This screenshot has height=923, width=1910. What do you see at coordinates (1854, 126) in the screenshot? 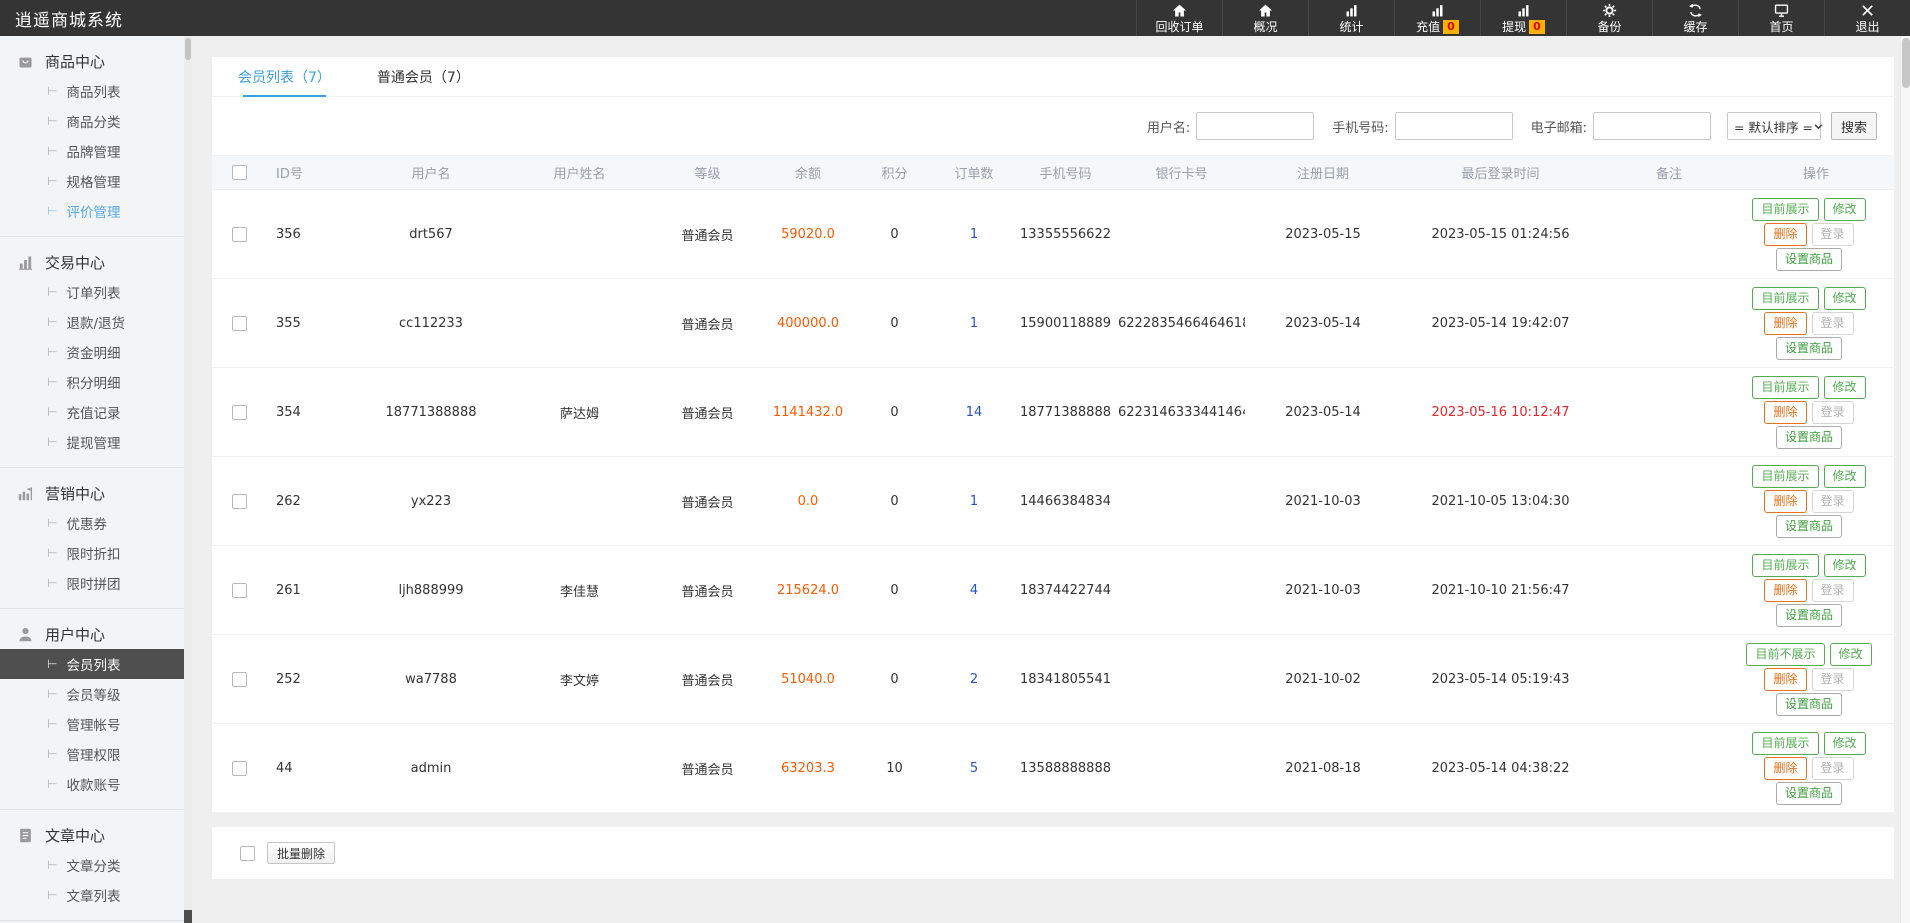
I see `search-button: 搜索` at bounding box center [1854, 126].